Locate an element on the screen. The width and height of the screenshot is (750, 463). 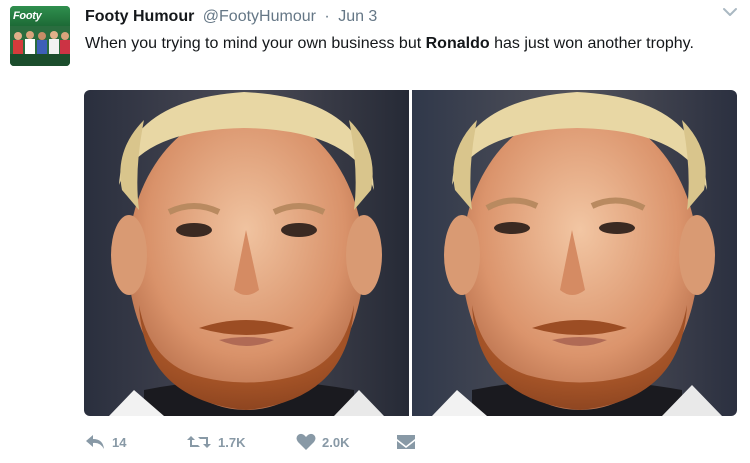
direct-message-icon is located at coordinates (406, 442).